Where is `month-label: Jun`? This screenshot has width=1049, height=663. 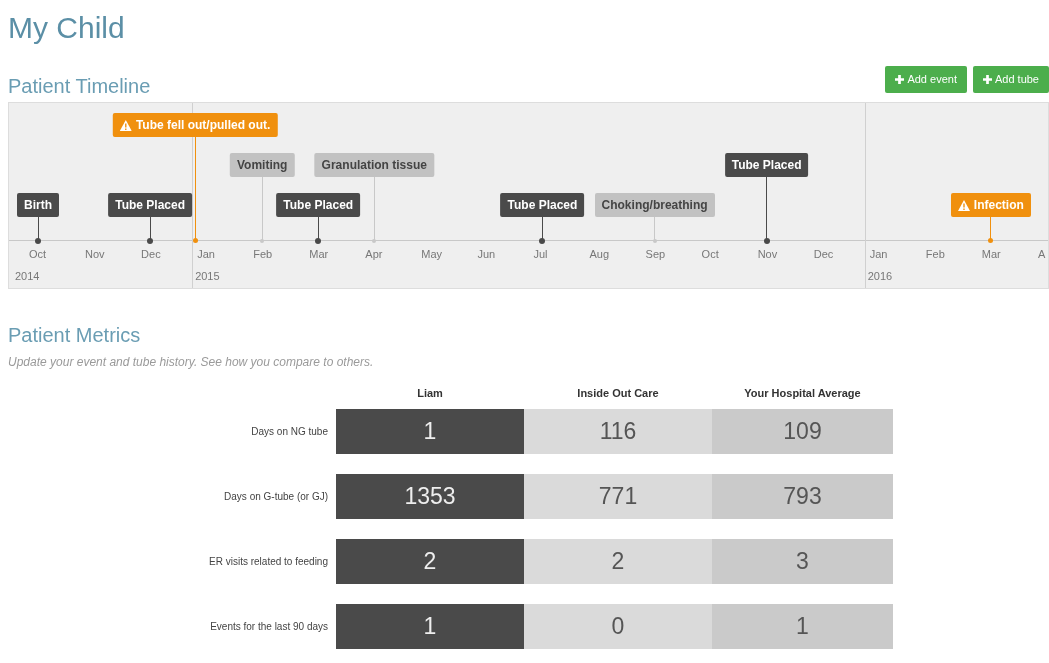
month-label: Jun is located at coordinates (486, 254).